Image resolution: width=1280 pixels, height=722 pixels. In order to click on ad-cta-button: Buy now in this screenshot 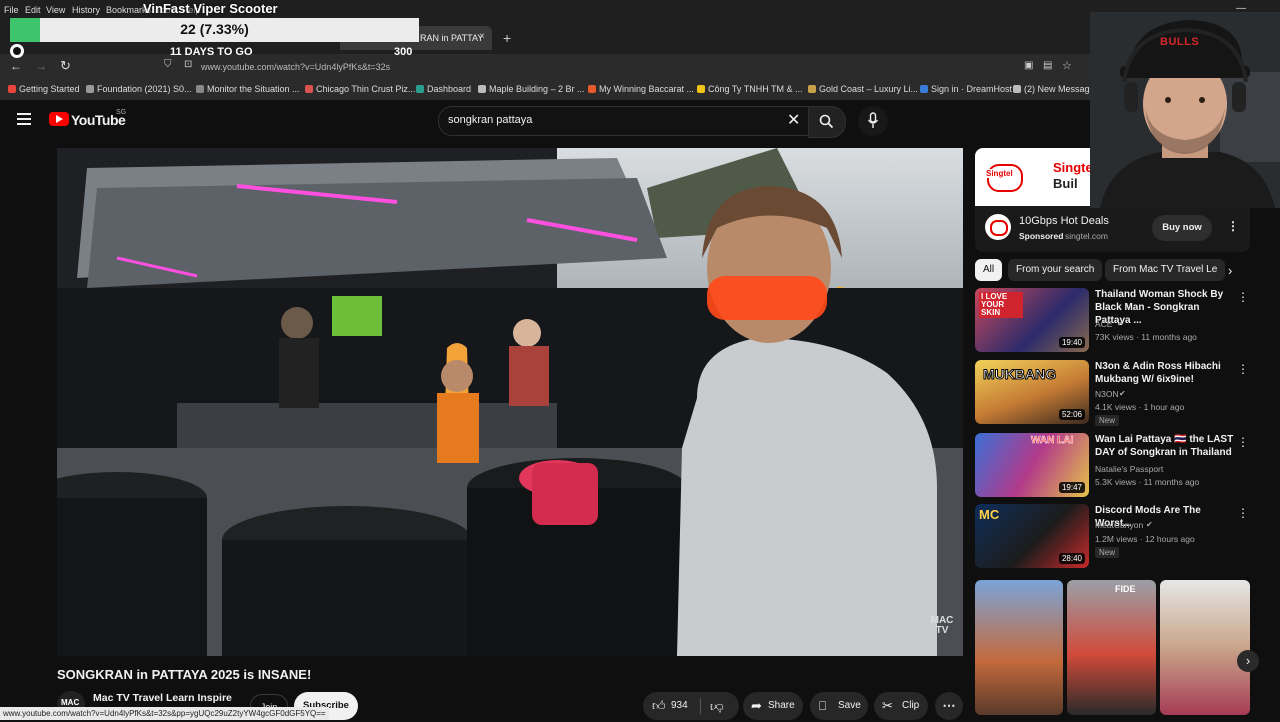, I will do `click(1182, 228)`.